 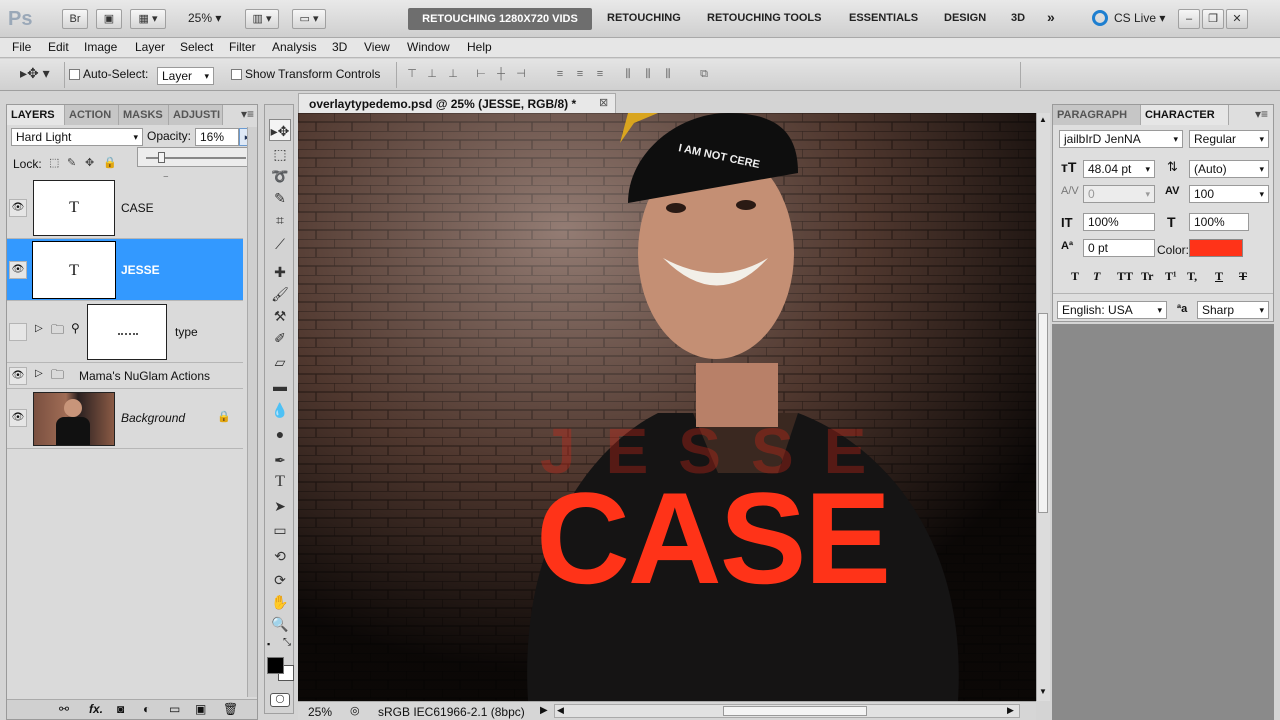 What do you see at coordinates (481, 74) in the screenshot?
I see `align-left-icon: ⊢` at bounding box center [481, 74].